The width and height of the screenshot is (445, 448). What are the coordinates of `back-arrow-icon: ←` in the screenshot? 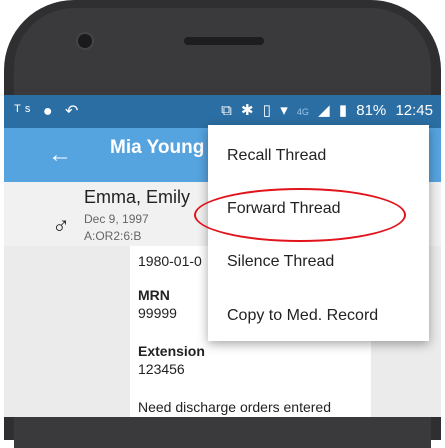 It's located at (60, 155).